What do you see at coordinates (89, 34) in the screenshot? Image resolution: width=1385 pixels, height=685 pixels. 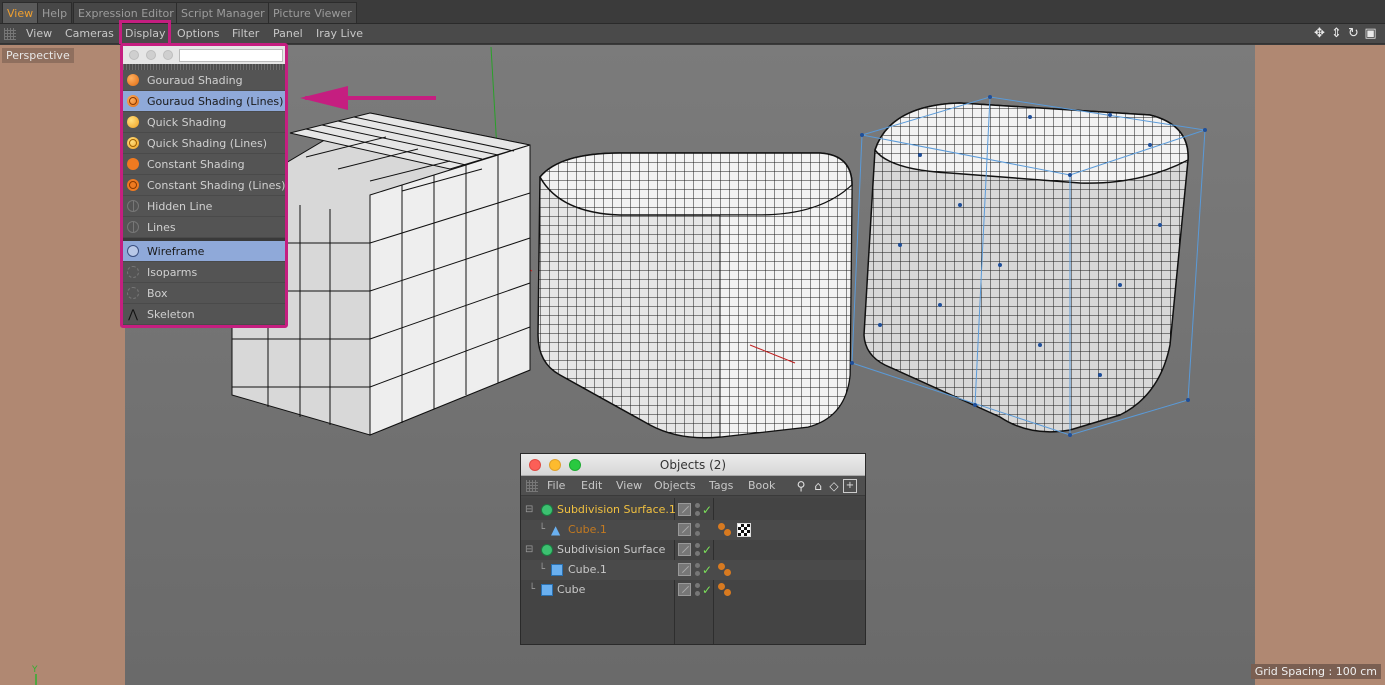 I see `menu-cameras: Cameras` at bounding box center [89, 34].